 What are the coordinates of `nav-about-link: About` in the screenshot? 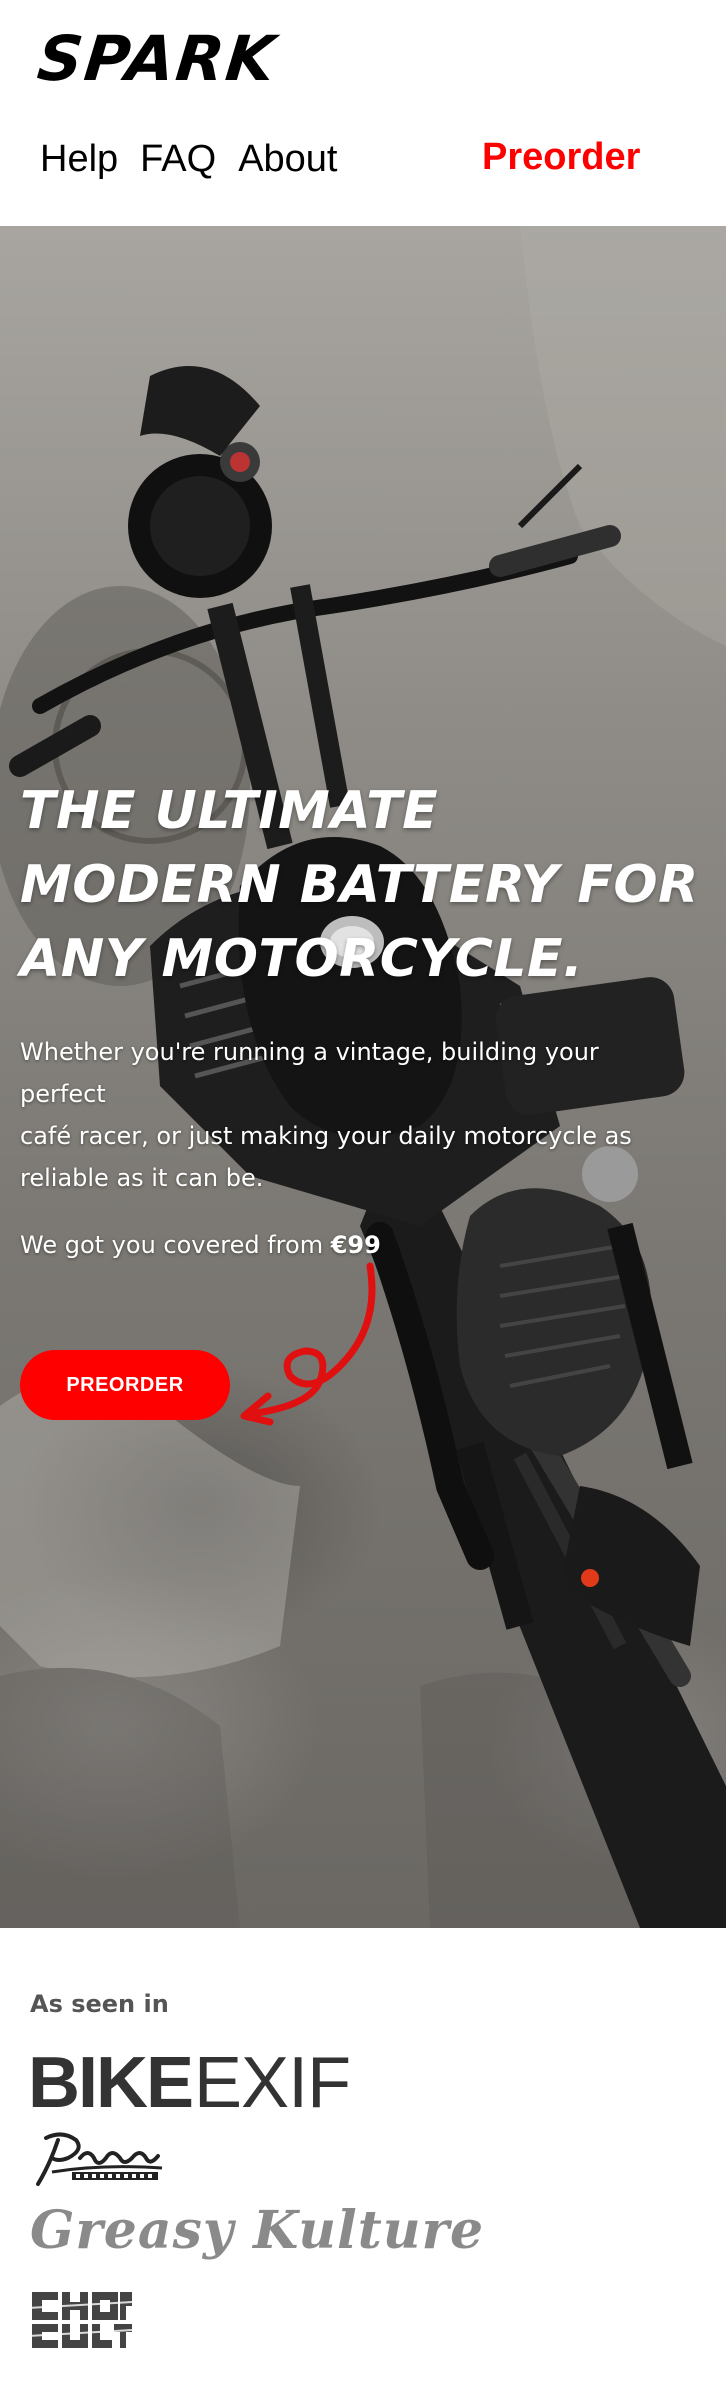 It's located at (287, 159).